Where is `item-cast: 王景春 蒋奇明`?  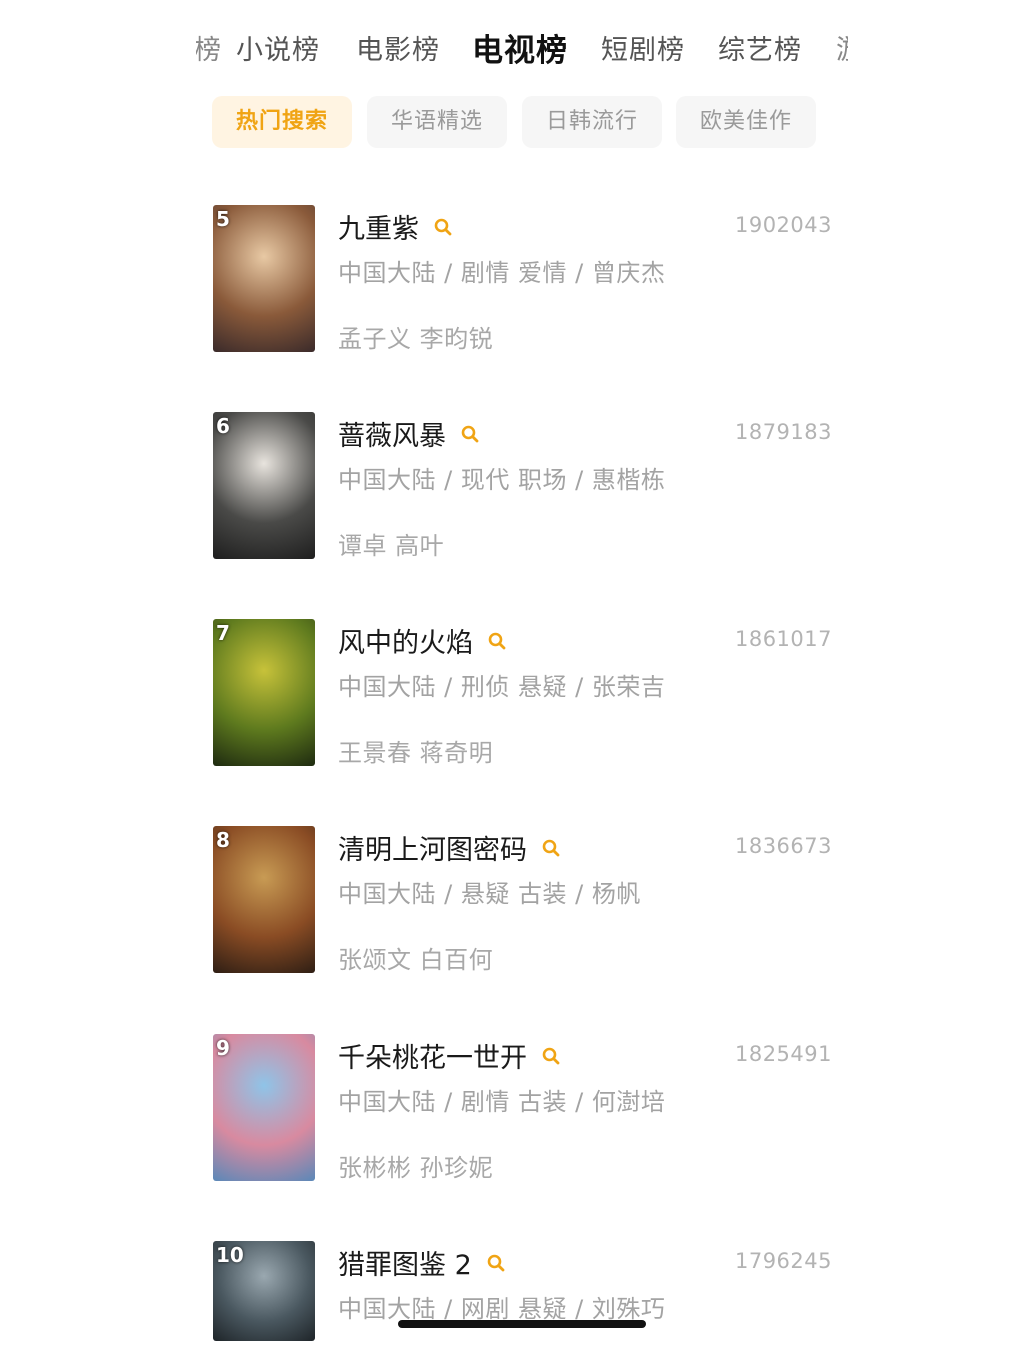 item-cast: 王景春 蒋奇明 is located at coordinates (416, 753).